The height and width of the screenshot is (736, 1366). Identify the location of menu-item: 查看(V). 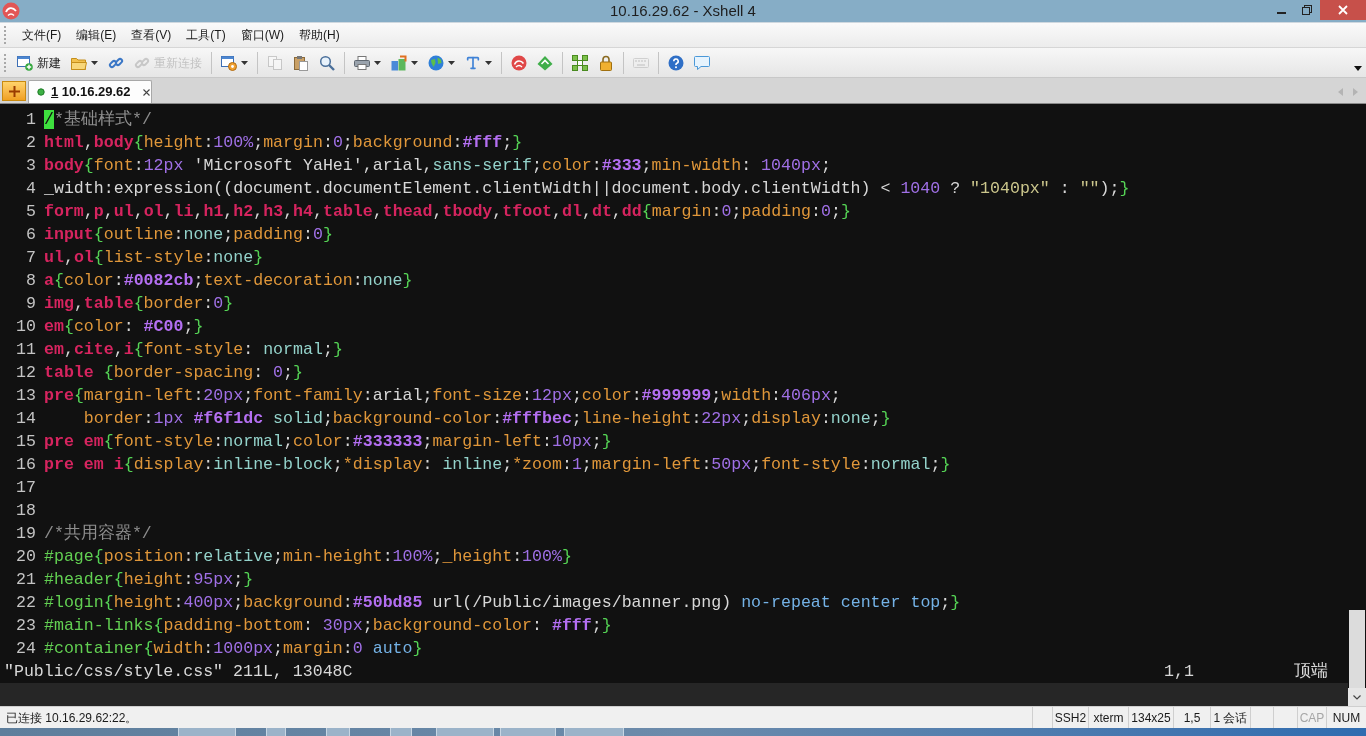
(151, 35).